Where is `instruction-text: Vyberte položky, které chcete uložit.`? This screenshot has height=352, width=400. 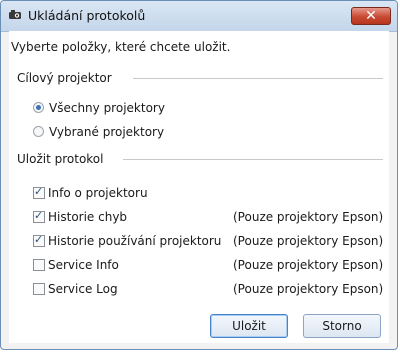 instruction-text: Vyberte položky, které chcete uložit. is located at coordinates (121, 47).